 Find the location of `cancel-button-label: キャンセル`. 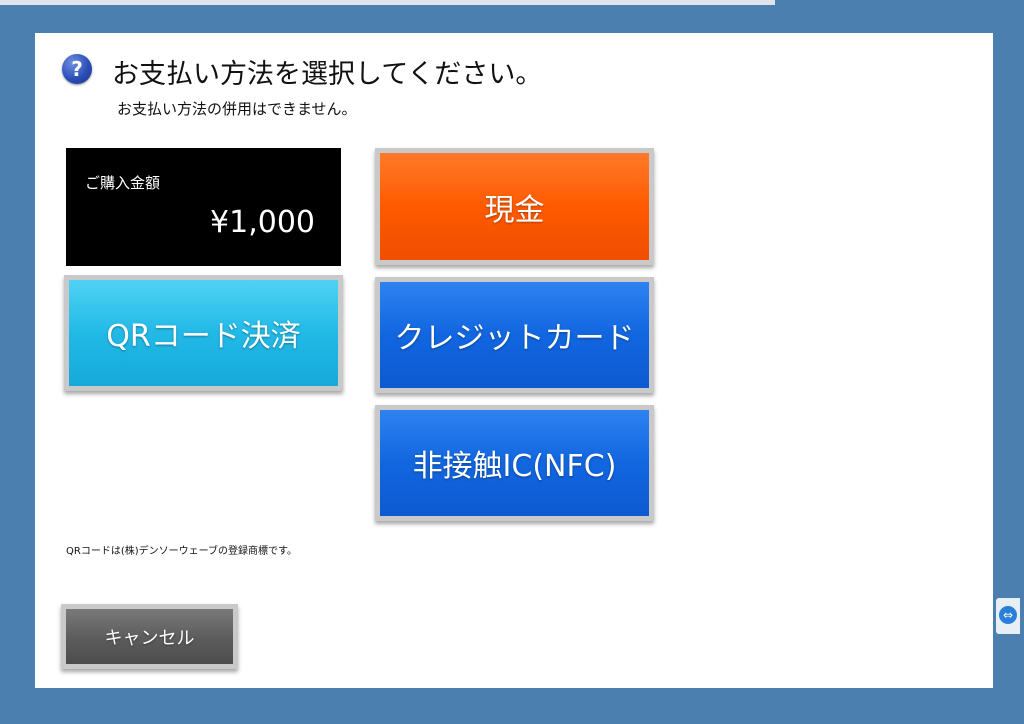

cancel-button-label: キャンセル is located at coordinates (149, 638).